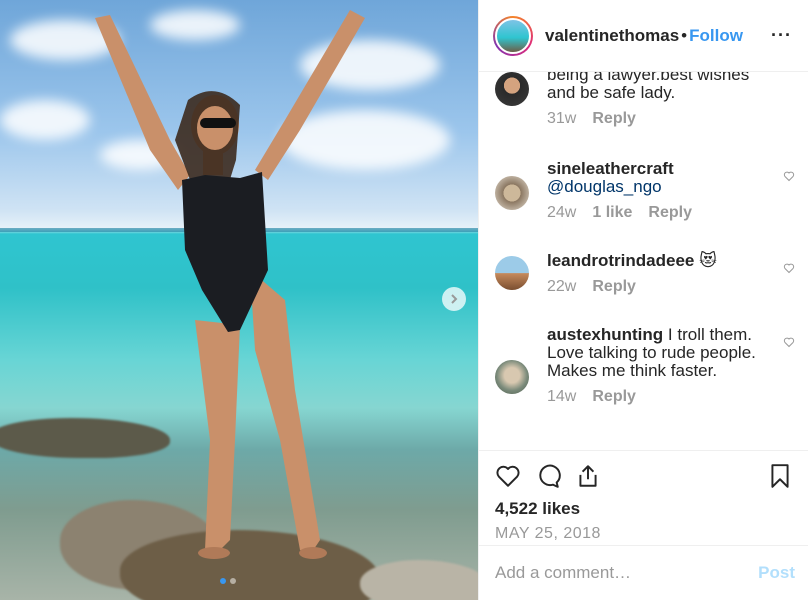 The image size is (808, 600). What do you see at coordinates (627, 573) in the screenshot?
I see `comment-input` at bounding box center [627, 573].